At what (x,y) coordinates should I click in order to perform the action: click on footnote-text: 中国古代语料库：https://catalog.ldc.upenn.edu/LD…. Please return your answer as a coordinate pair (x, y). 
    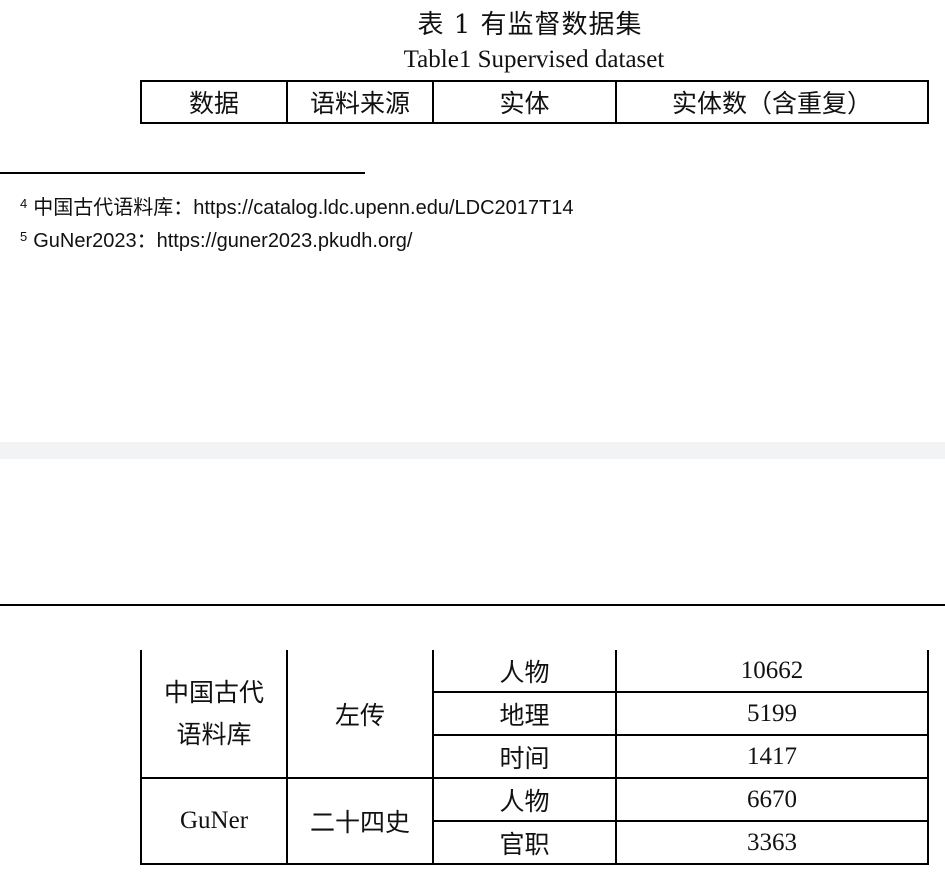
    Looking at the image, I should click on (303, 208).